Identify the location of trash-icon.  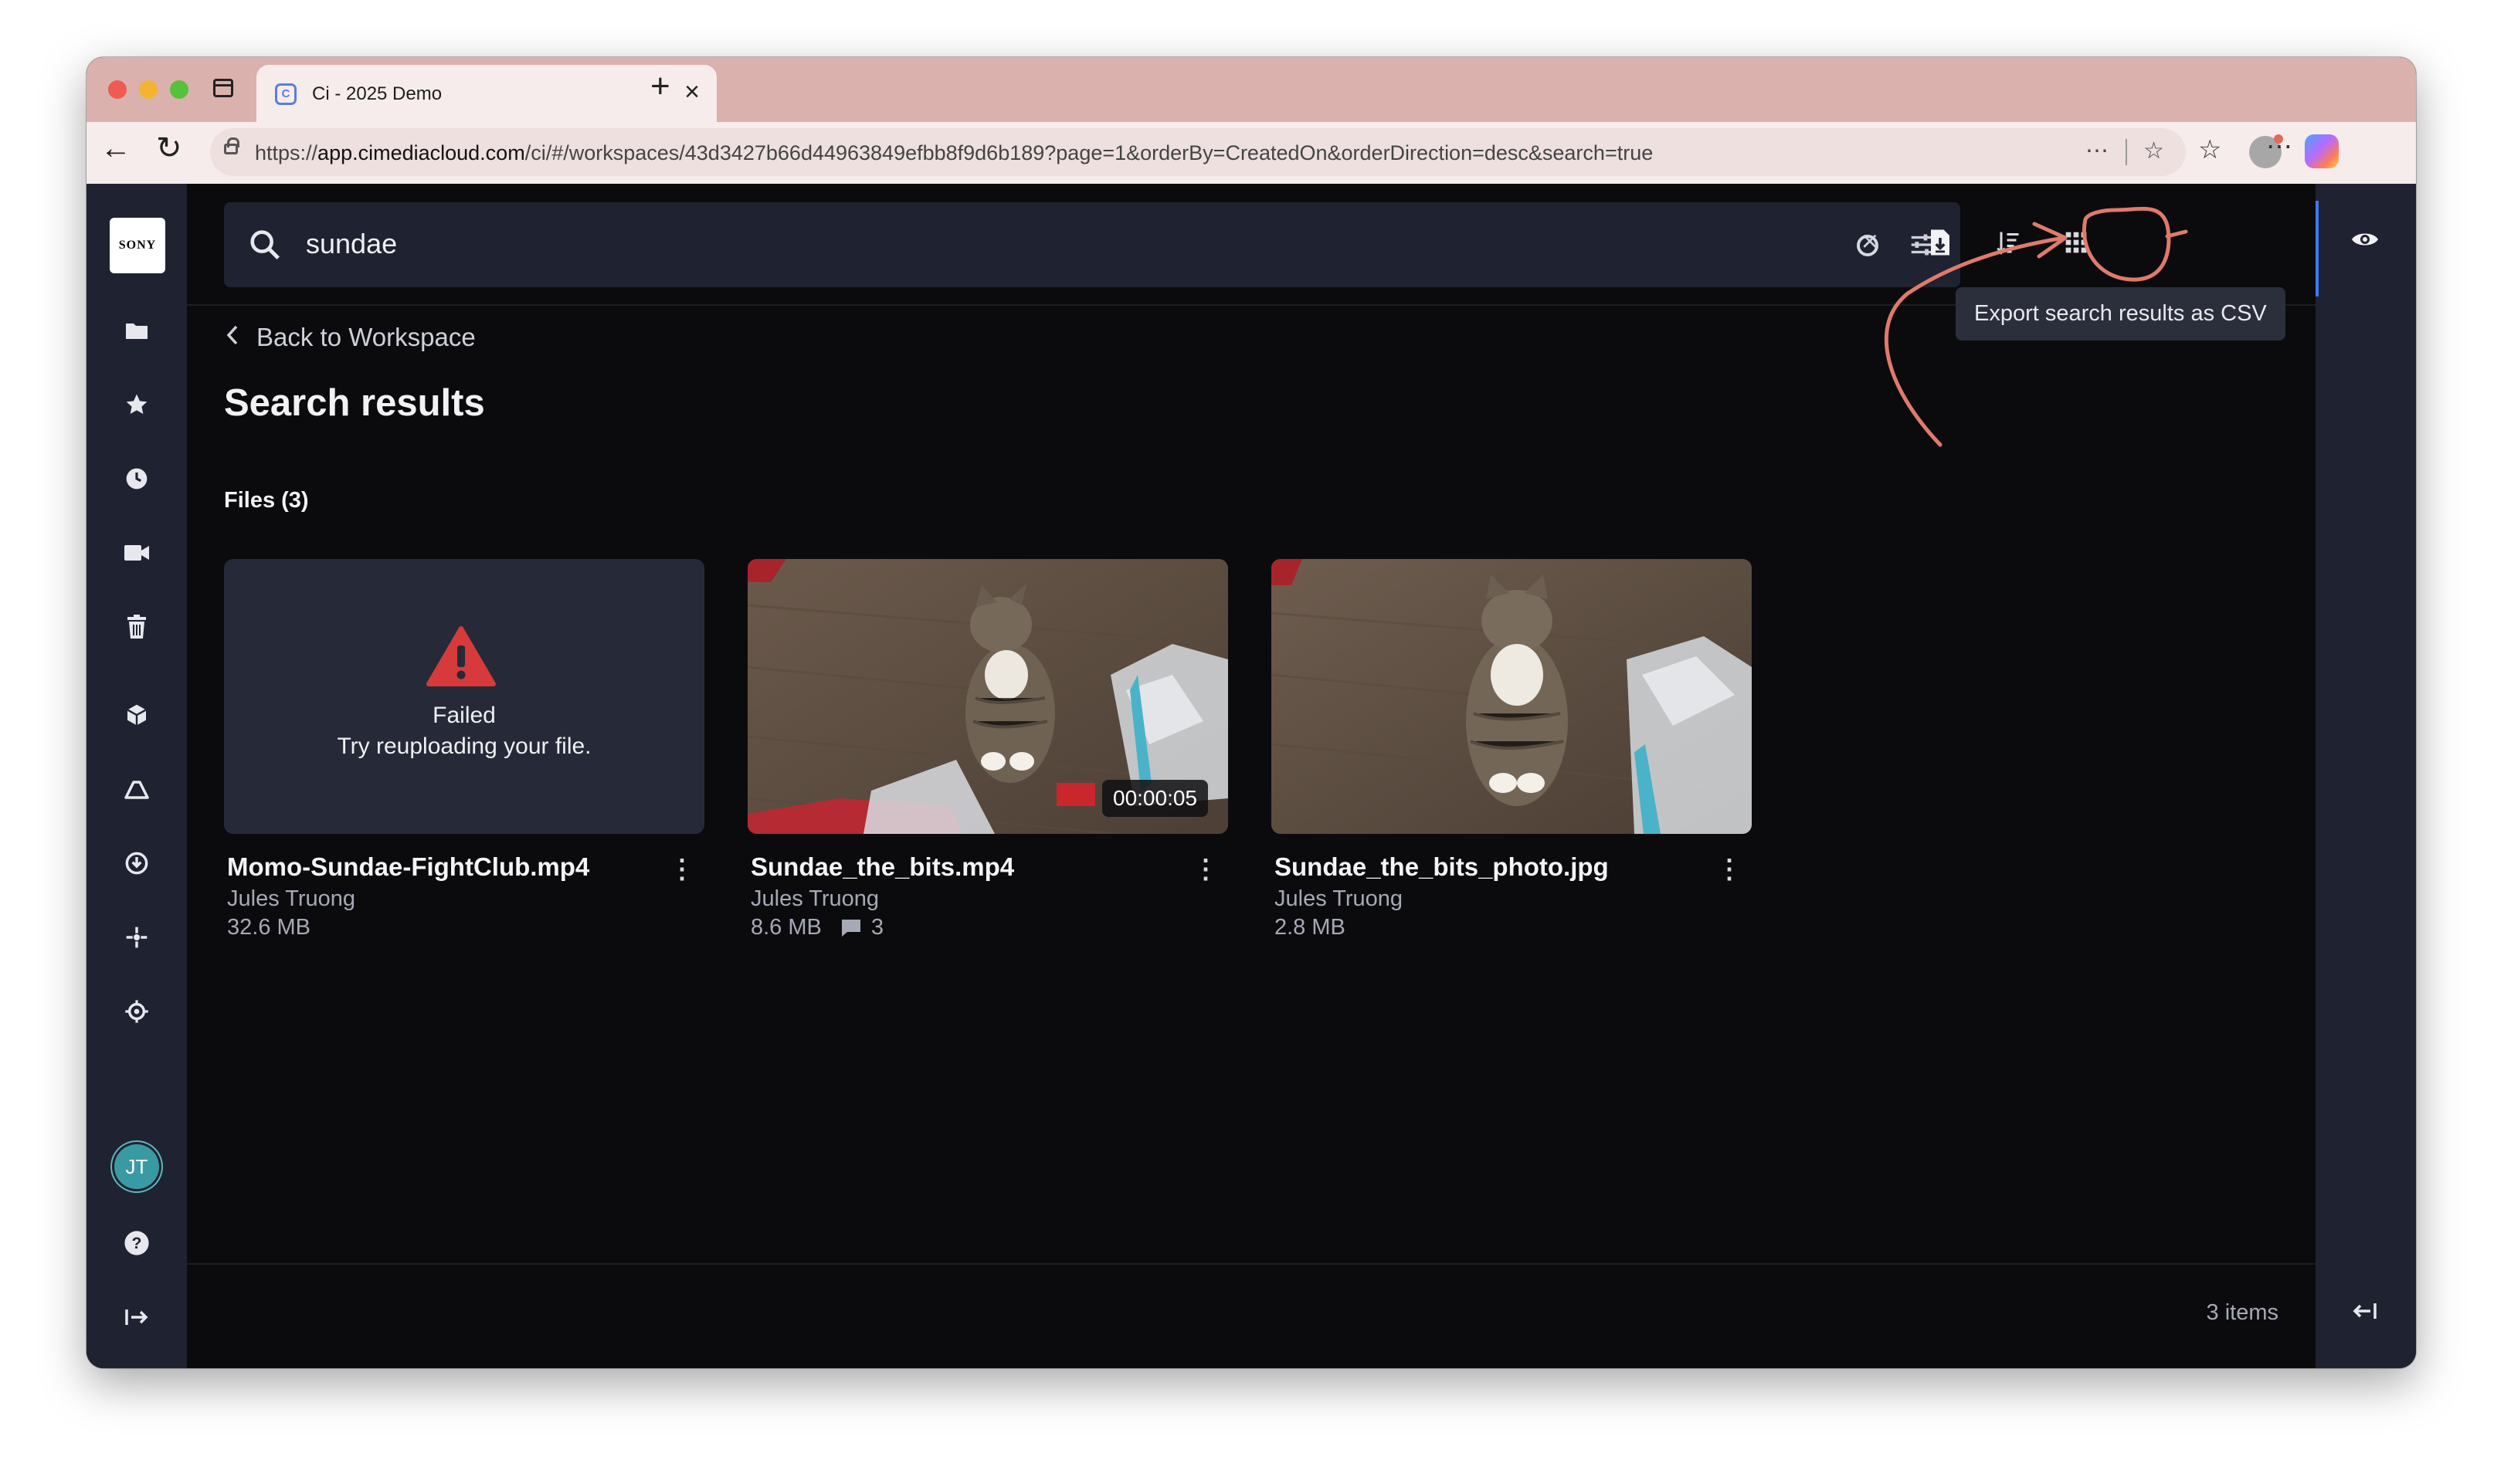
(136, 627).